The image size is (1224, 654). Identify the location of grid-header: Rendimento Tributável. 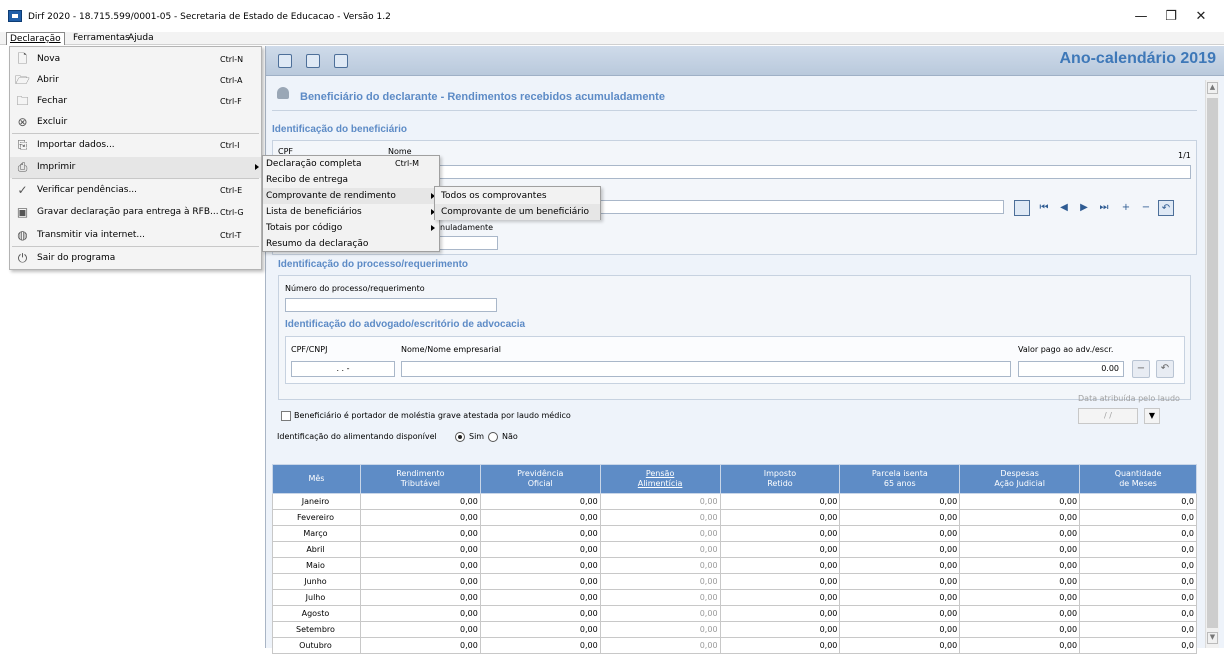
(420, 479).